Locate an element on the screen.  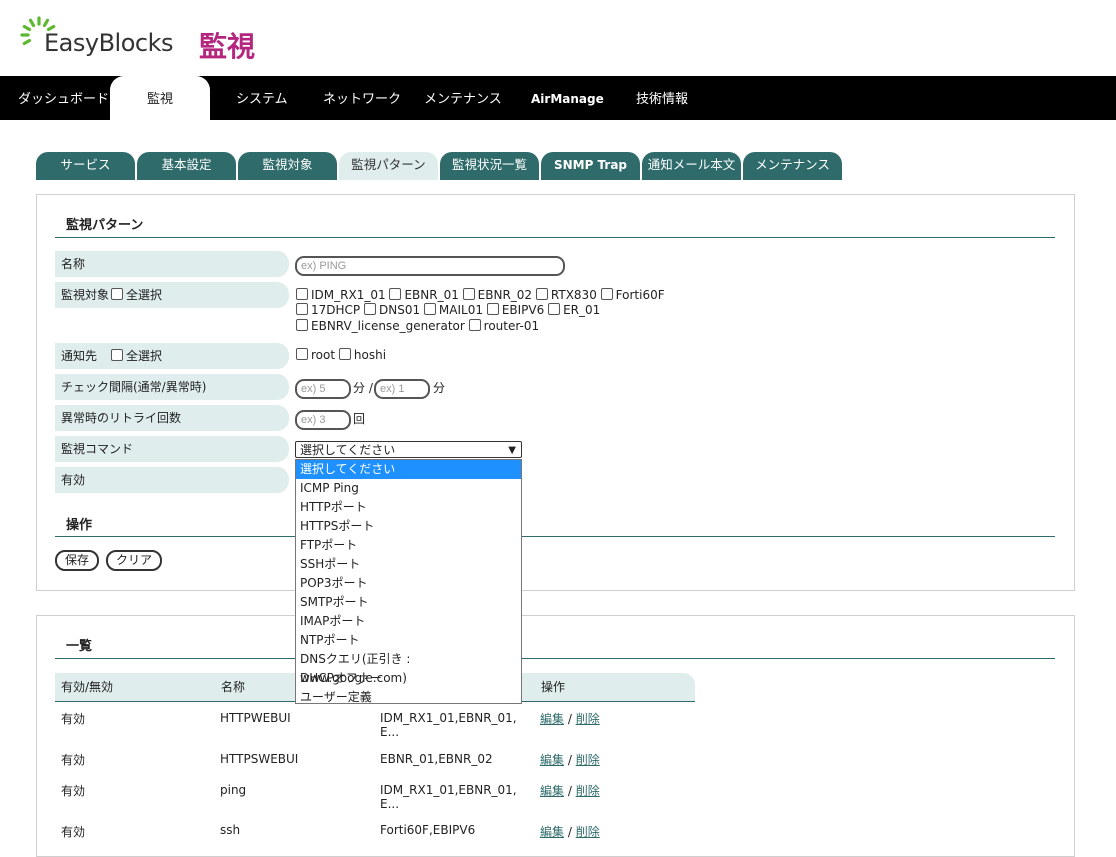
notify-select-all-checkbox is located at coordinates (117, 355).